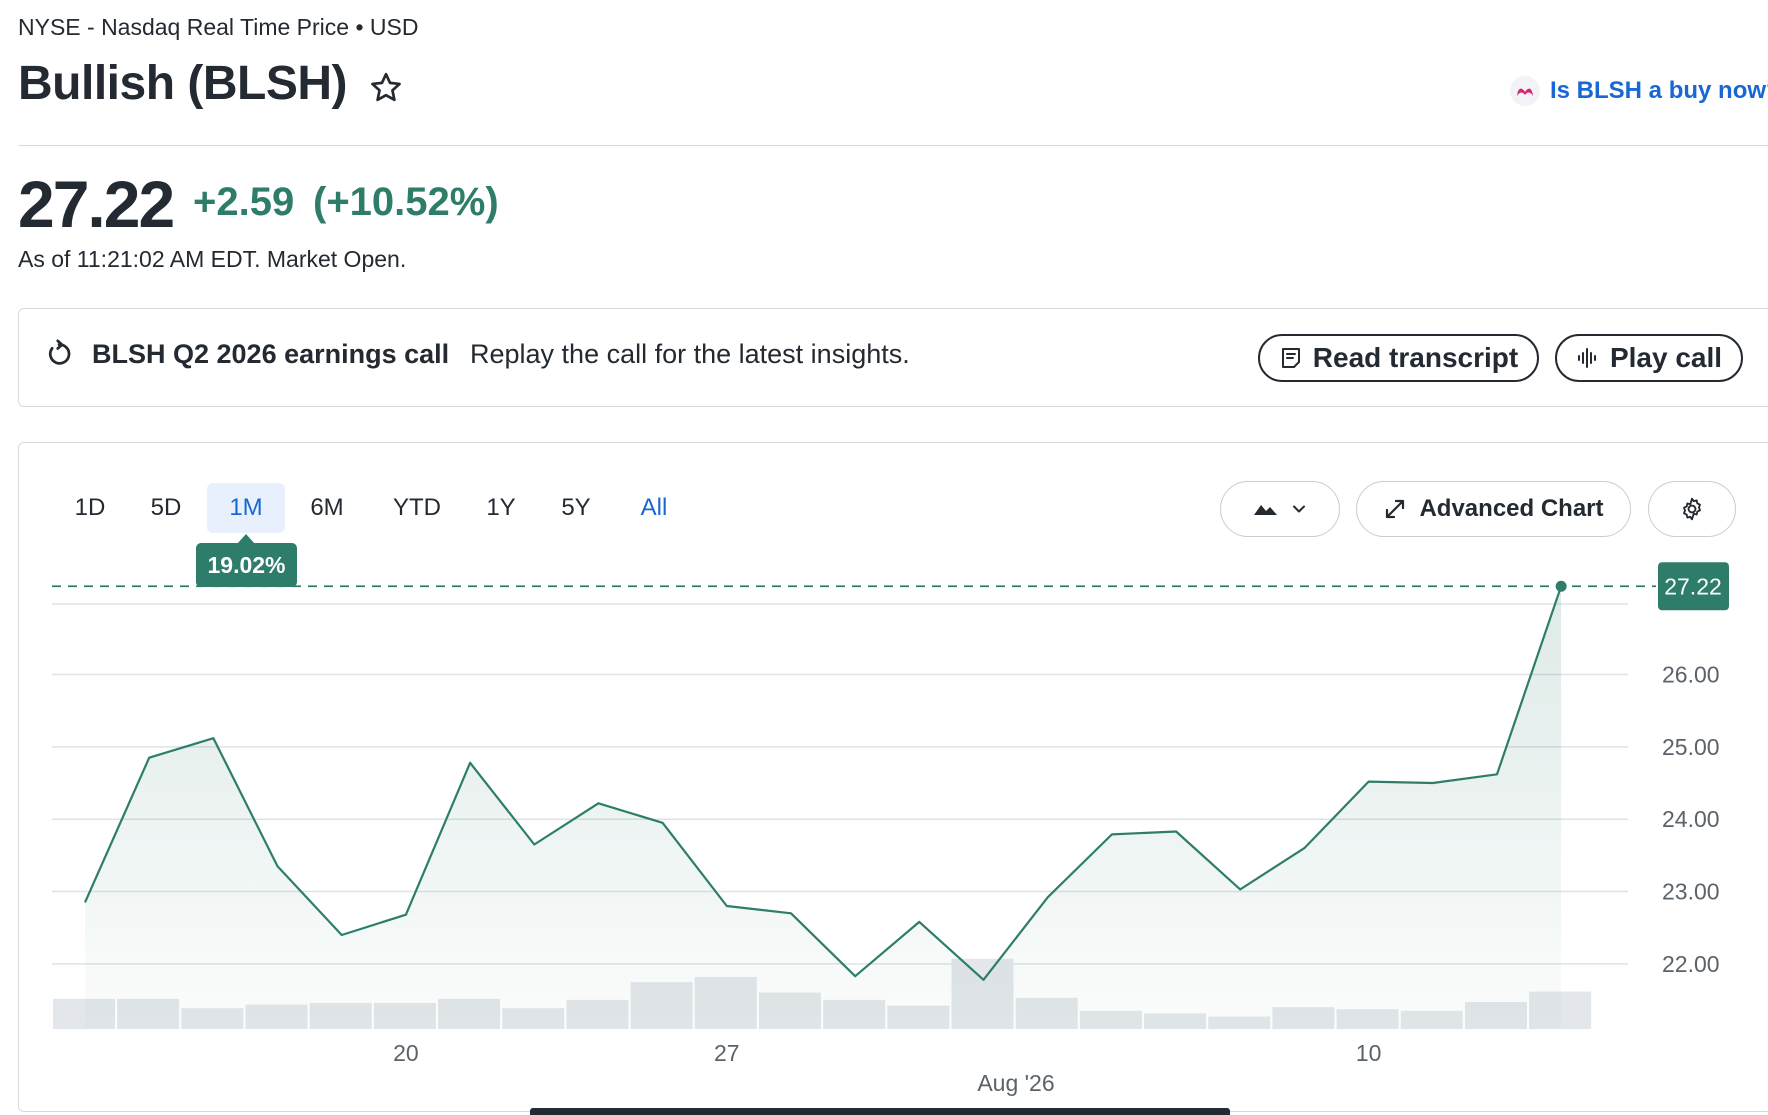 The width and height of the screenshot is (1768, 1115). Describe the element at coordinates (1525, 91) in the screenshot. I see `ai-assistant-icon` at that location.